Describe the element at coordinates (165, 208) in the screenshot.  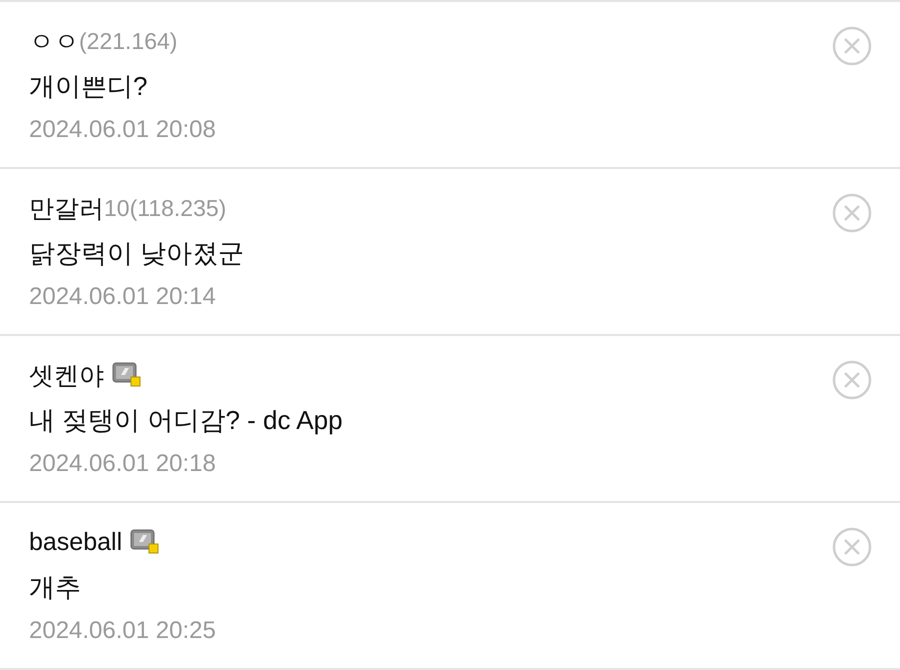
I see `ip-address: 10(118.235)` at that location.